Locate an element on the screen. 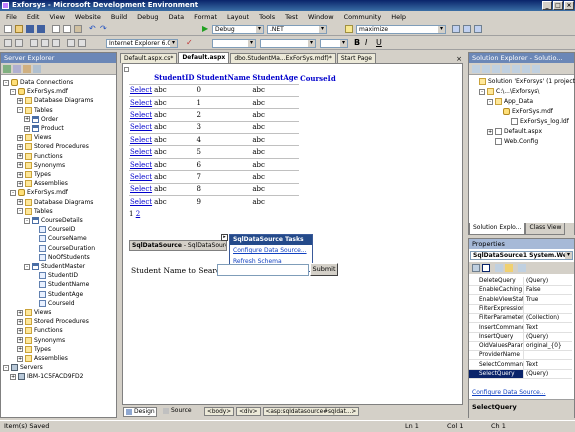 The width and height of the screenshot is (575, 432). server-tree-node: + Order is located at coordinates (41, 119).